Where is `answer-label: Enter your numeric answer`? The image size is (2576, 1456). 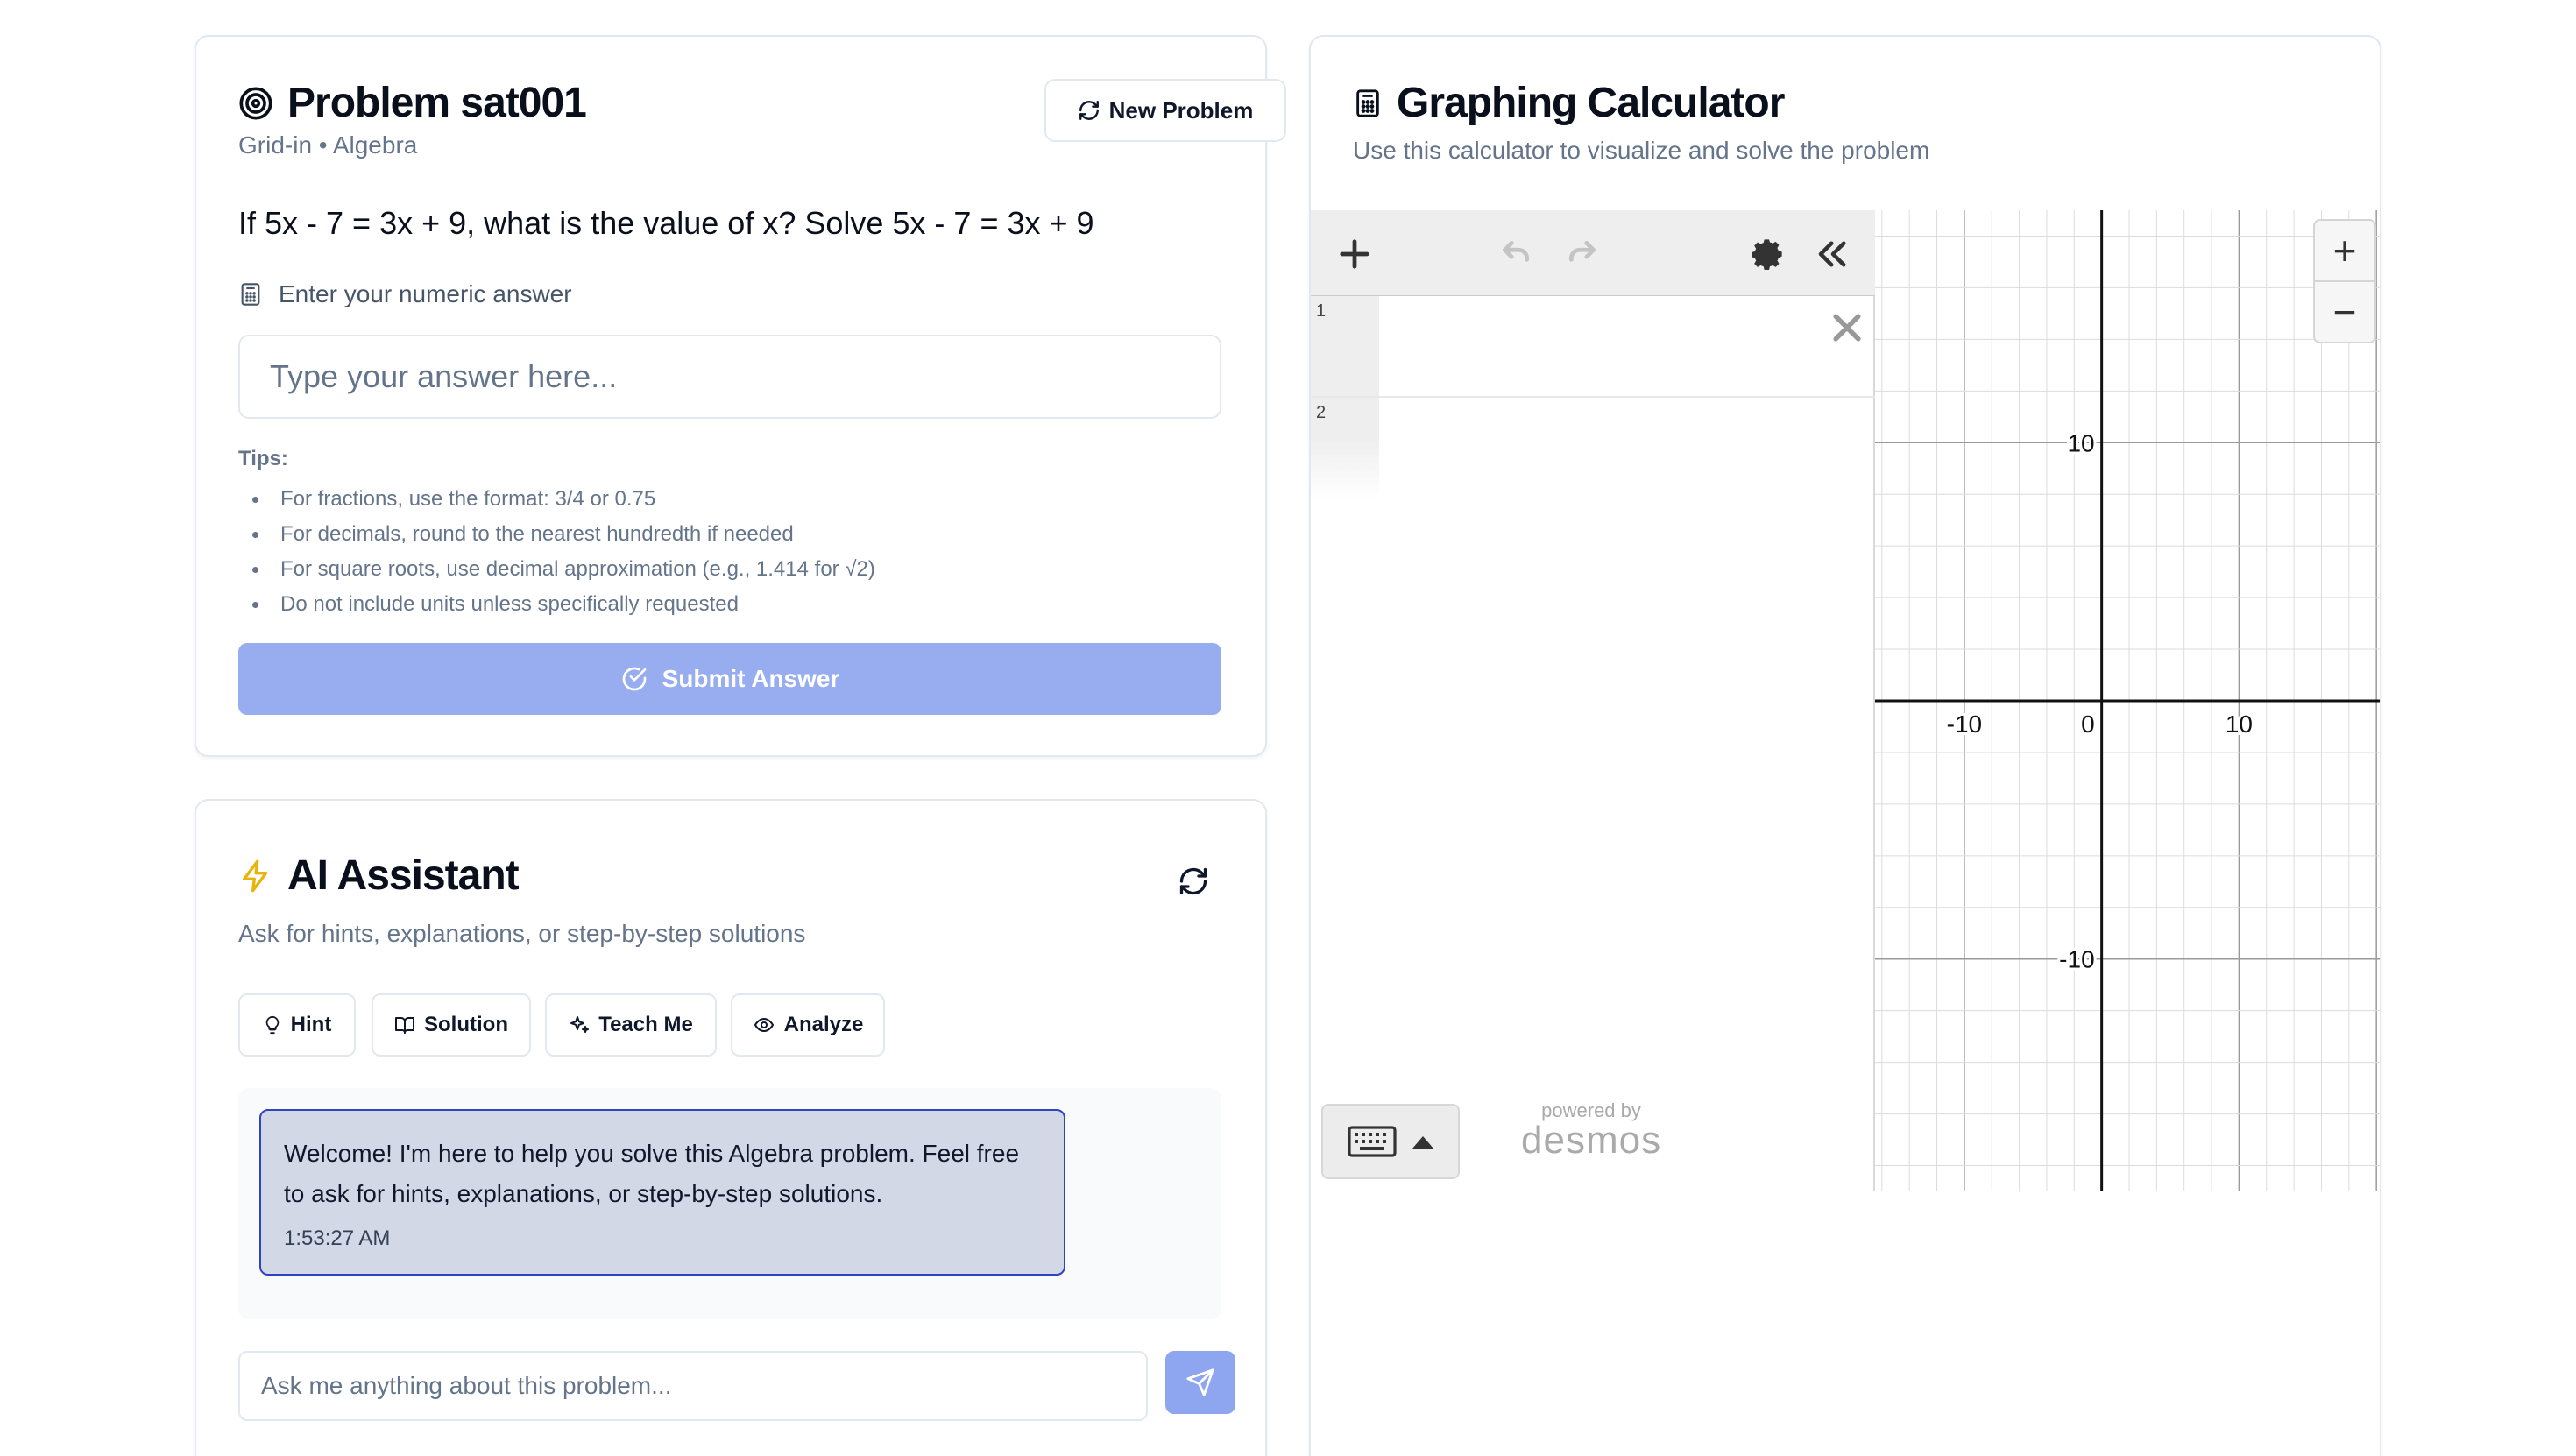
answer-label: Enter your numeric answer is located at coordinates (425, 293).